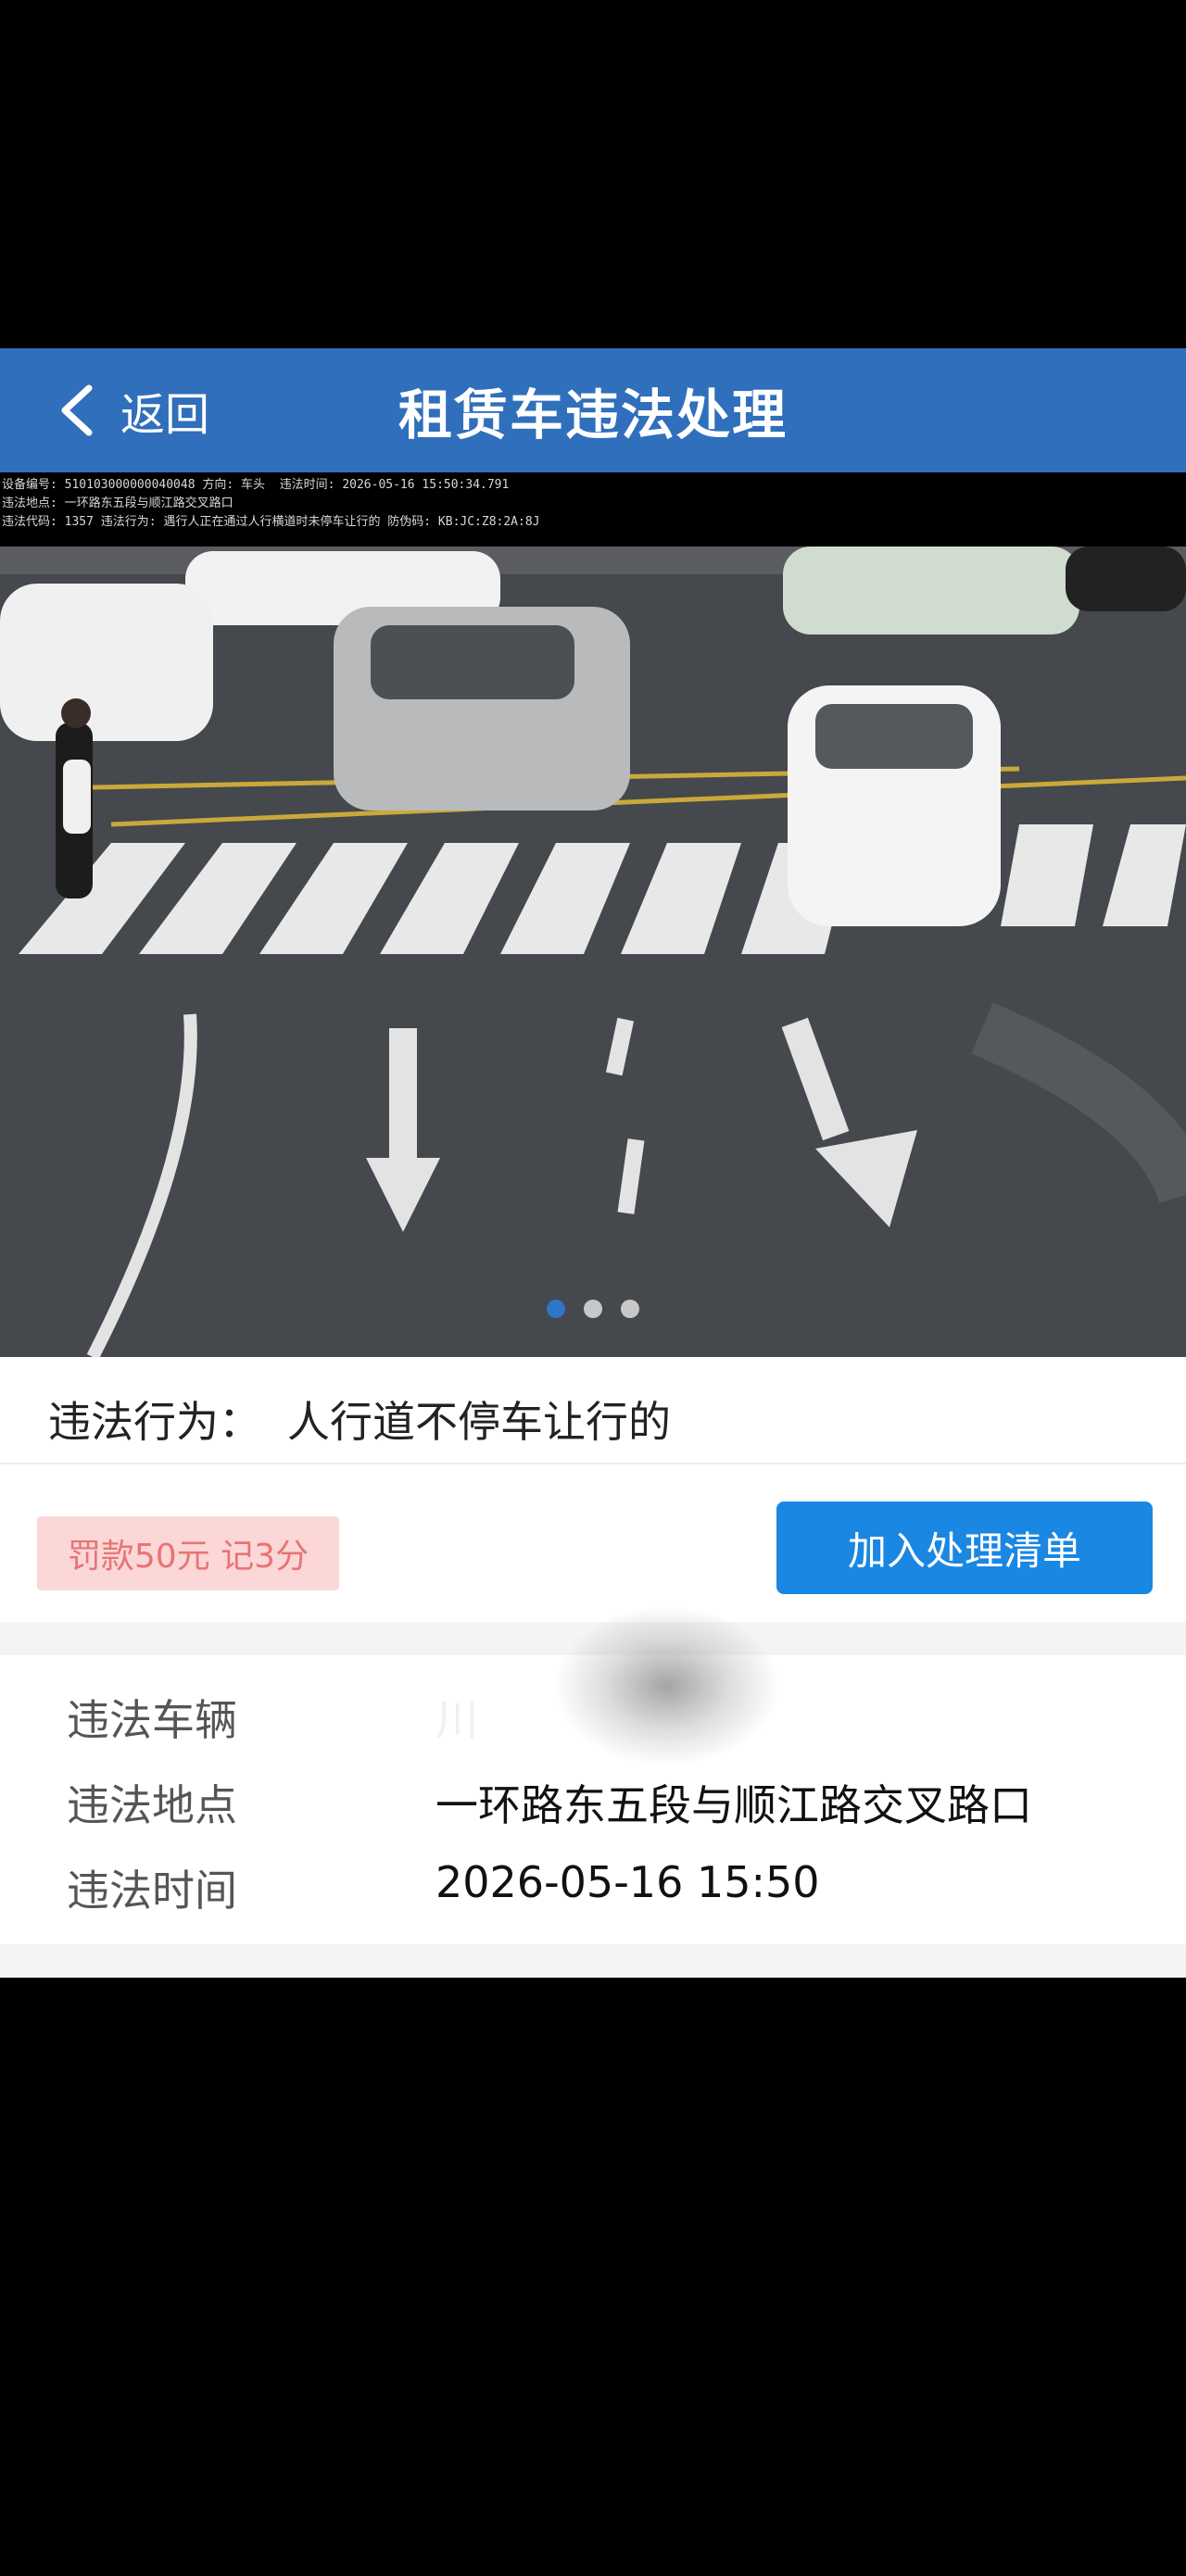 Image resolution: width=1186 pixels, height=2576 pixels. What do you see at coordinates (152, 1805) in the screenshot?
I see `location-label: 违法地点` at bounding box center [152, 1805].